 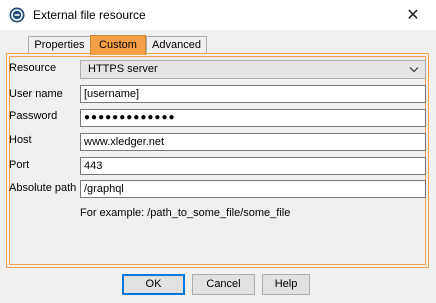 What do you see at coordinates (36, 94) in the screenshot?
I see `username-label: User name` at bounding box center [36, 94].